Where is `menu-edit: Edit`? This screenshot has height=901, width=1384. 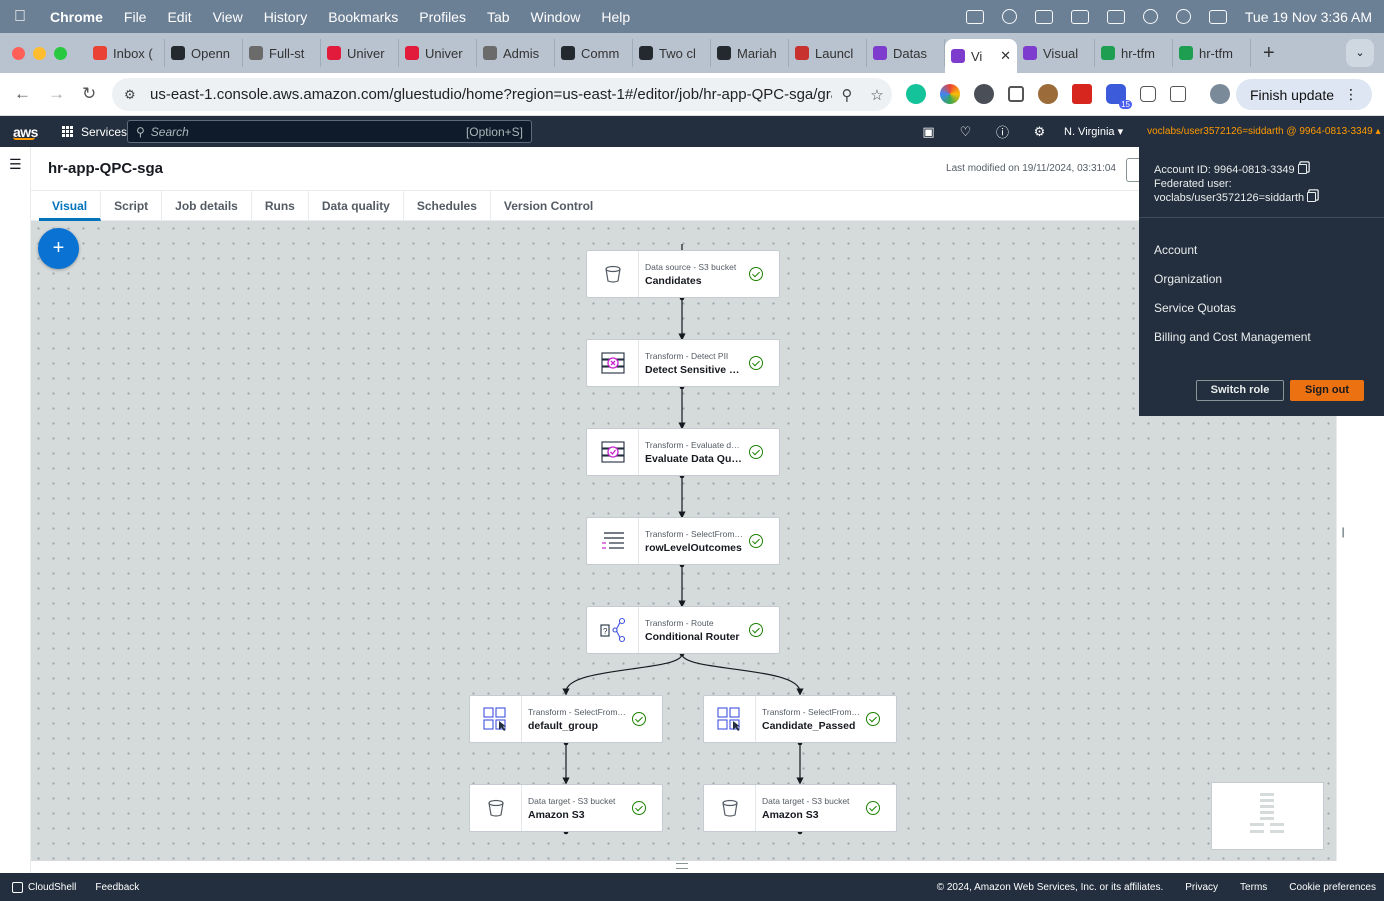
menu-edit: Edit is located at coordinates (179, 17).